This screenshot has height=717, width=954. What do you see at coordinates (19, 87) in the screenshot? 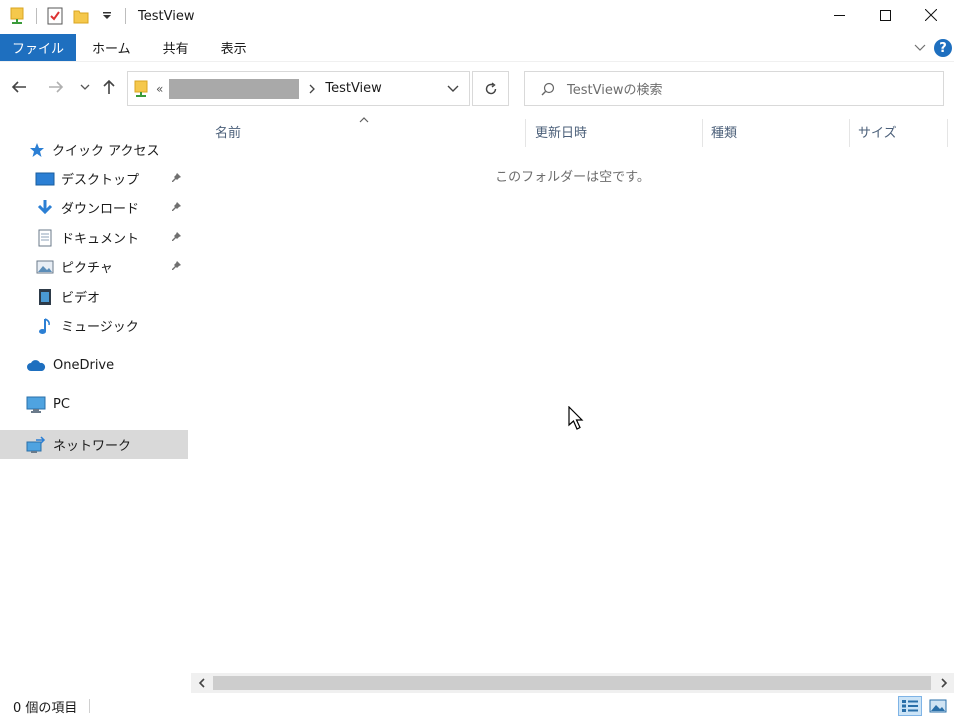
I see `back-arrow-icon` at bounding box center [19, 87].